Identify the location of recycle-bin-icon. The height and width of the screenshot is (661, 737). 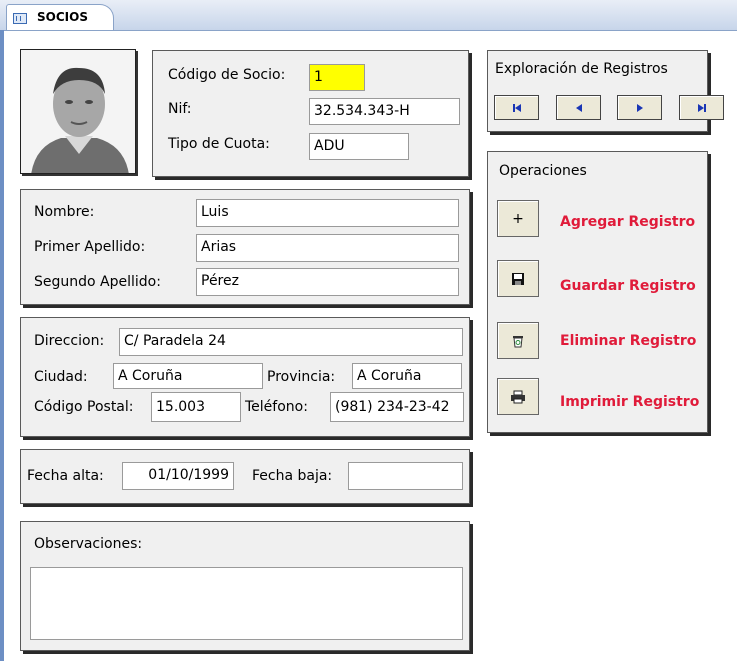
(518, 341).